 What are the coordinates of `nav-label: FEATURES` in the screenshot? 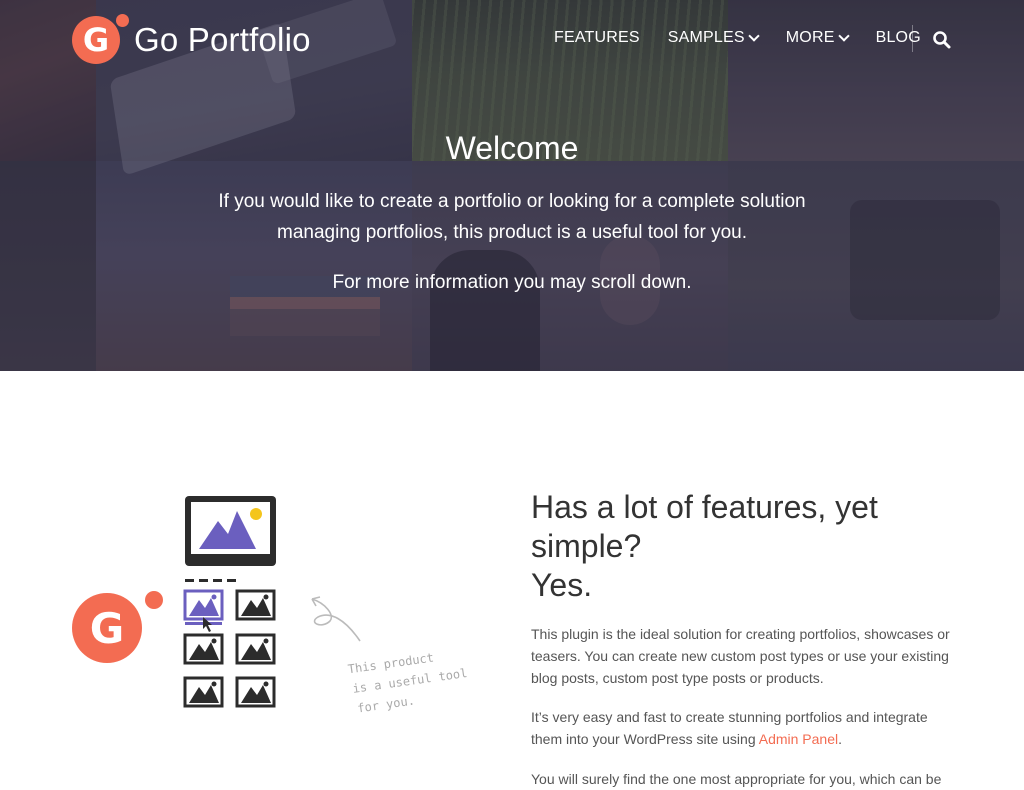 It's located at (597, 37).